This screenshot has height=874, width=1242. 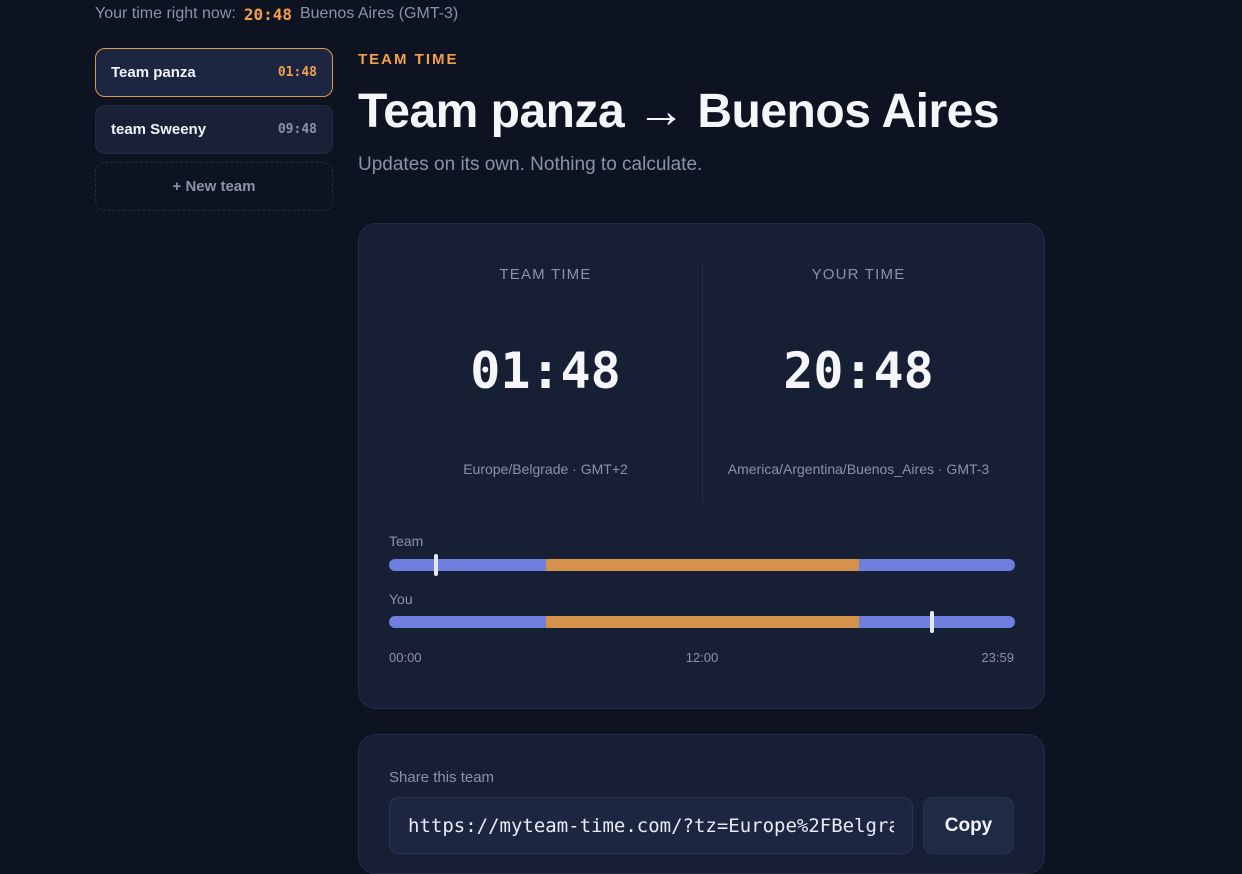 I want to click on team-time: 09:48, so click(x=297, y=129).